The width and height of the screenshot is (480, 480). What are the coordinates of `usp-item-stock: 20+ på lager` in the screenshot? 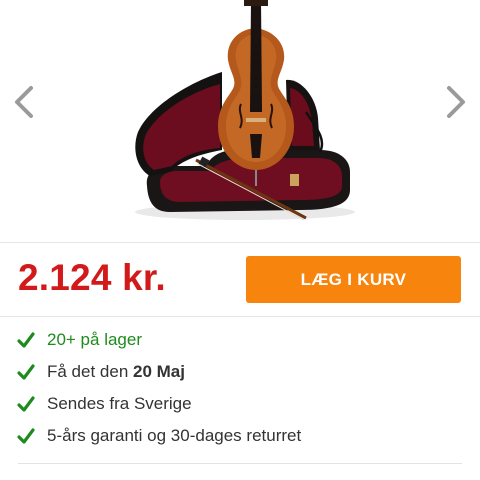 It's located at (240, 340).